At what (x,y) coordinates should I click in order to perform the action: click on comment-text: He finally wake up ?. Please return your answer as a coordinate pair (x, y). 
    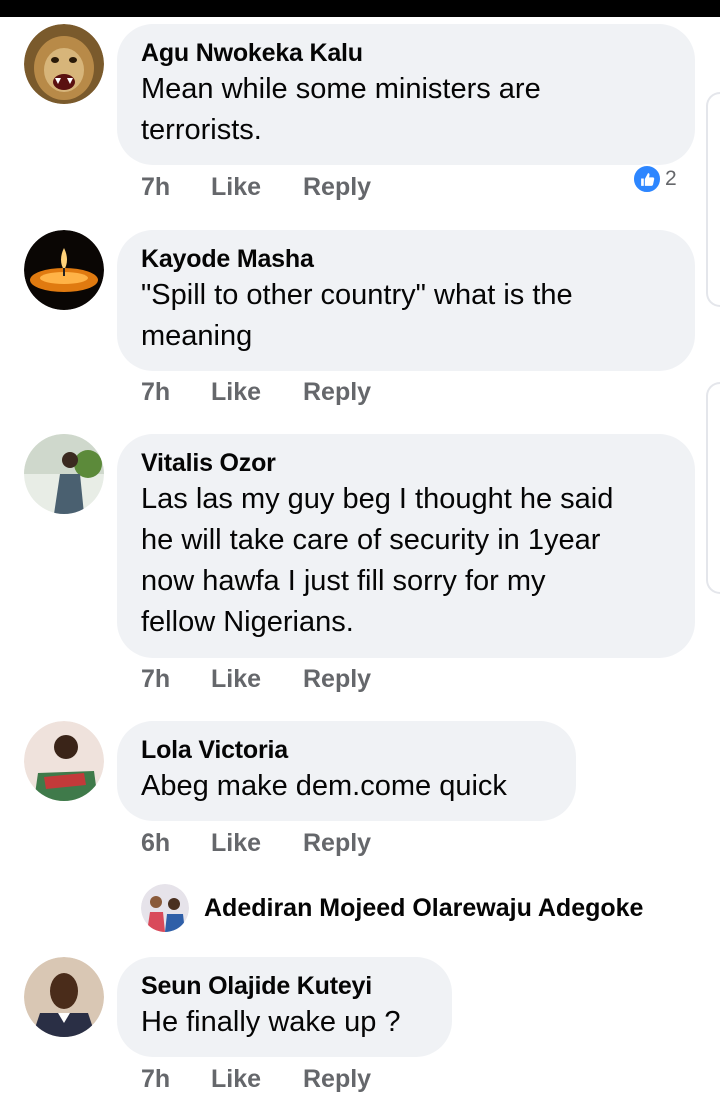
    Looking at the image, I should click on (271, 1022).